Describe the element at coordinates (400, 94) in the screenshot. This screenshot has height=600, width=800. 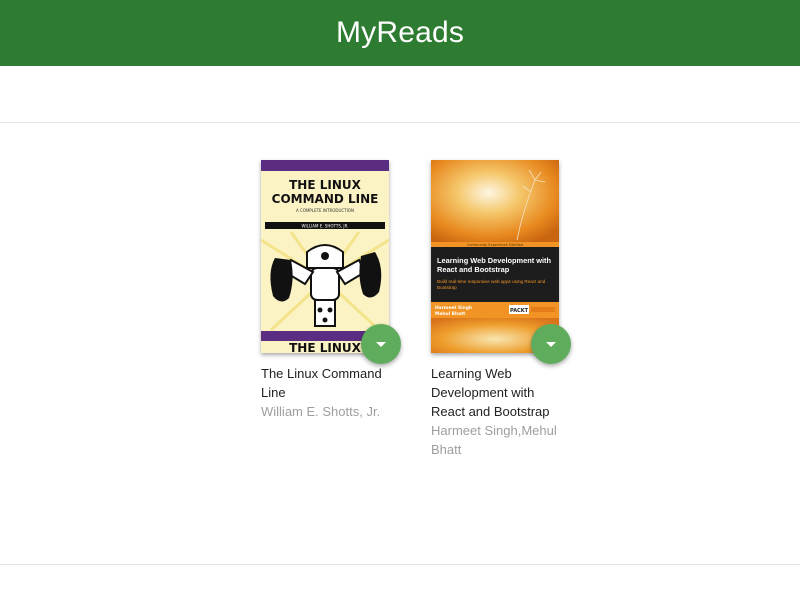
I see `content-area-top` at that location.